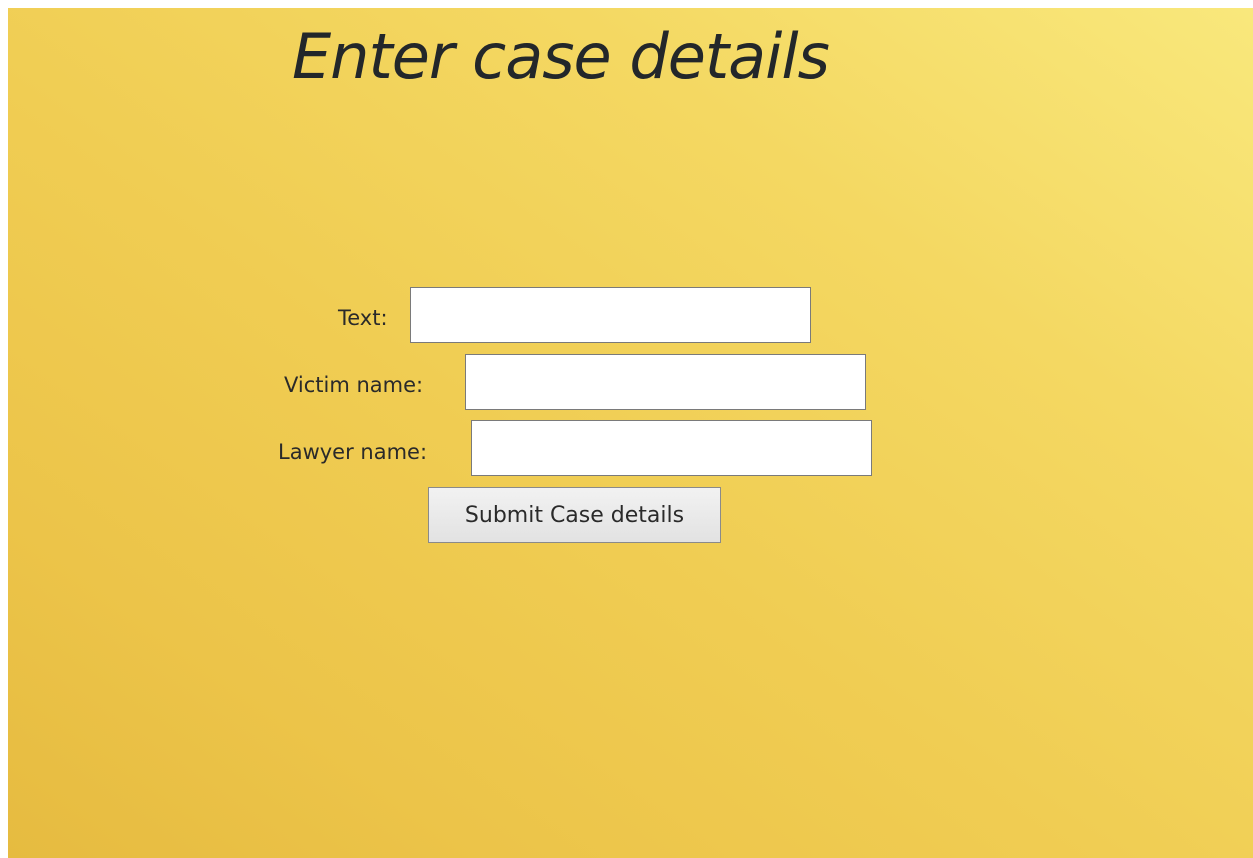  What do you see at coordinates (574, 515) in the screenshot?
I see `submit-case-details-button: Submit Case details` at bounding box center [574, 515].